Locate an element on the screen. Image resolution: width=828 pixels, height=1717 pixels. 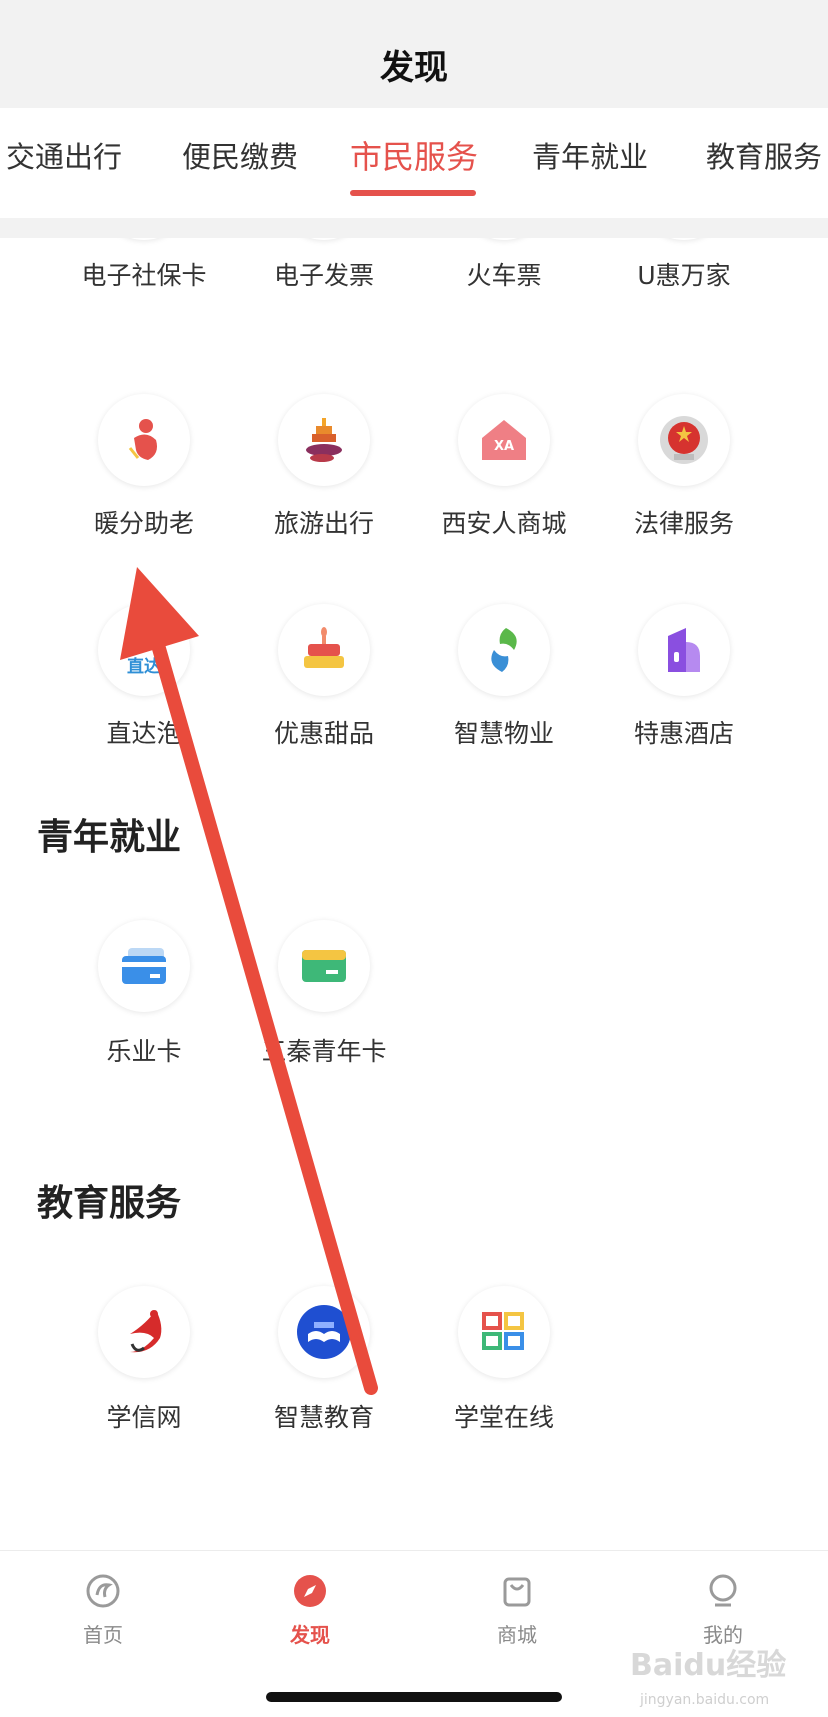
tabbar-label: 发现 is located at coordinates (310, 1635).